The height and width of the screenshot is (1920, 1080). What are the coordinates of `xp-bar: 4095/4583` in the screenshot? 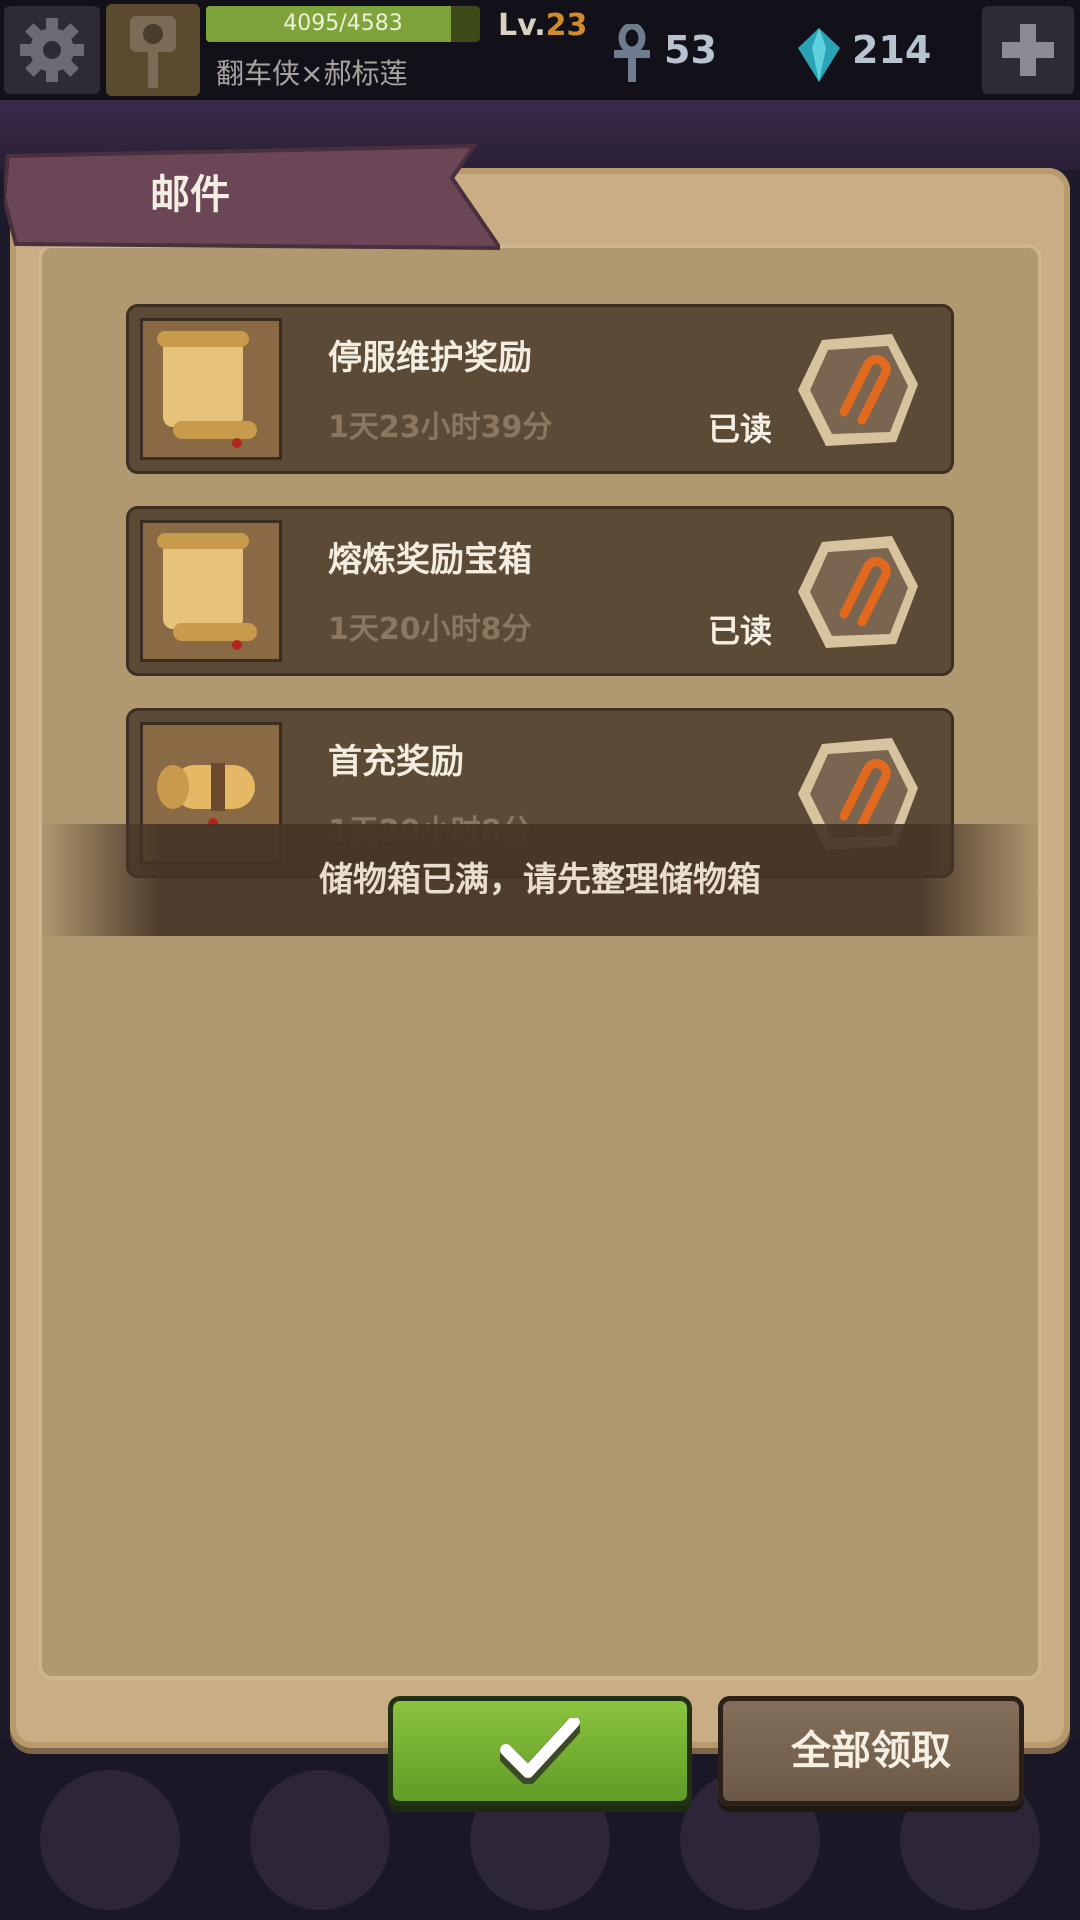 It's located at (343, 24).